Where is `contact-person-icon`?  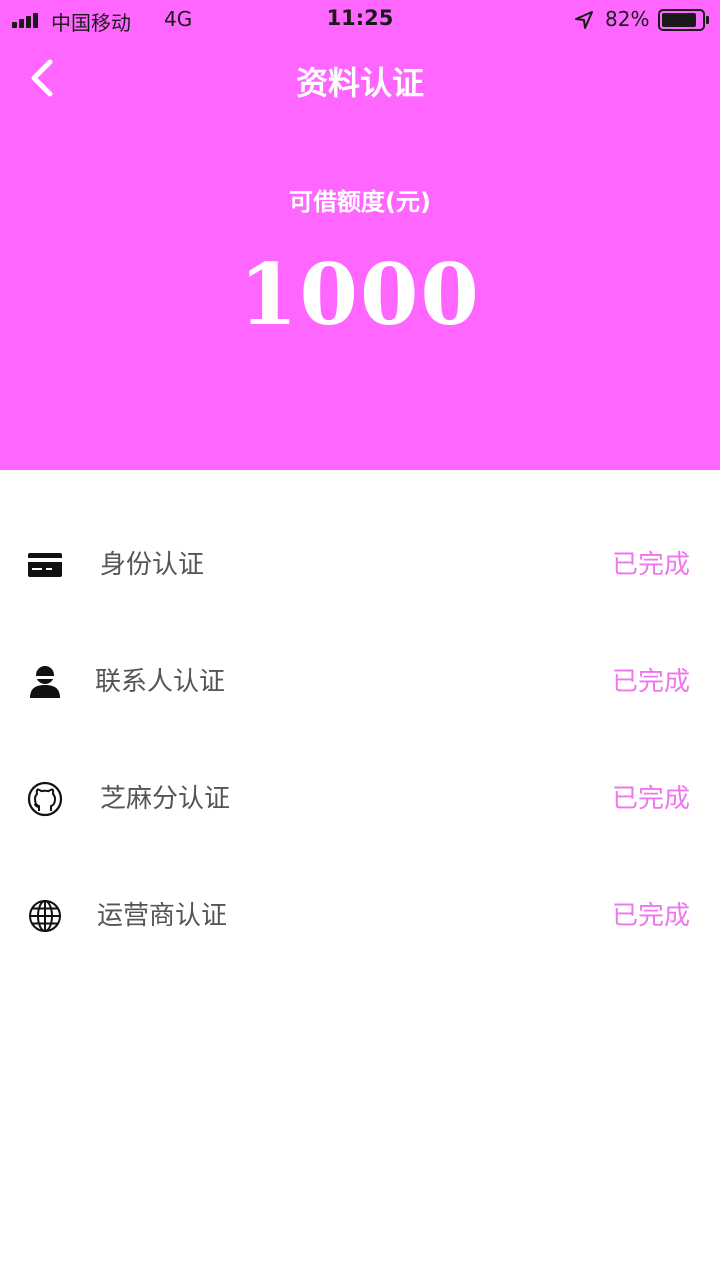
contact-person-icon is located at coordinates (45, 682).